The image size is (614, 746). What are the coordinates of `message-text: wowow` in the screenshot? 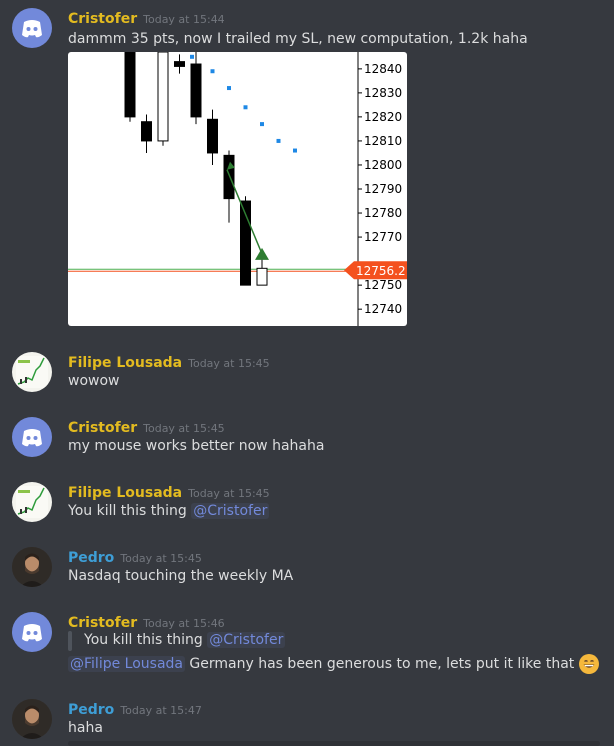 It's located at (94, 381).